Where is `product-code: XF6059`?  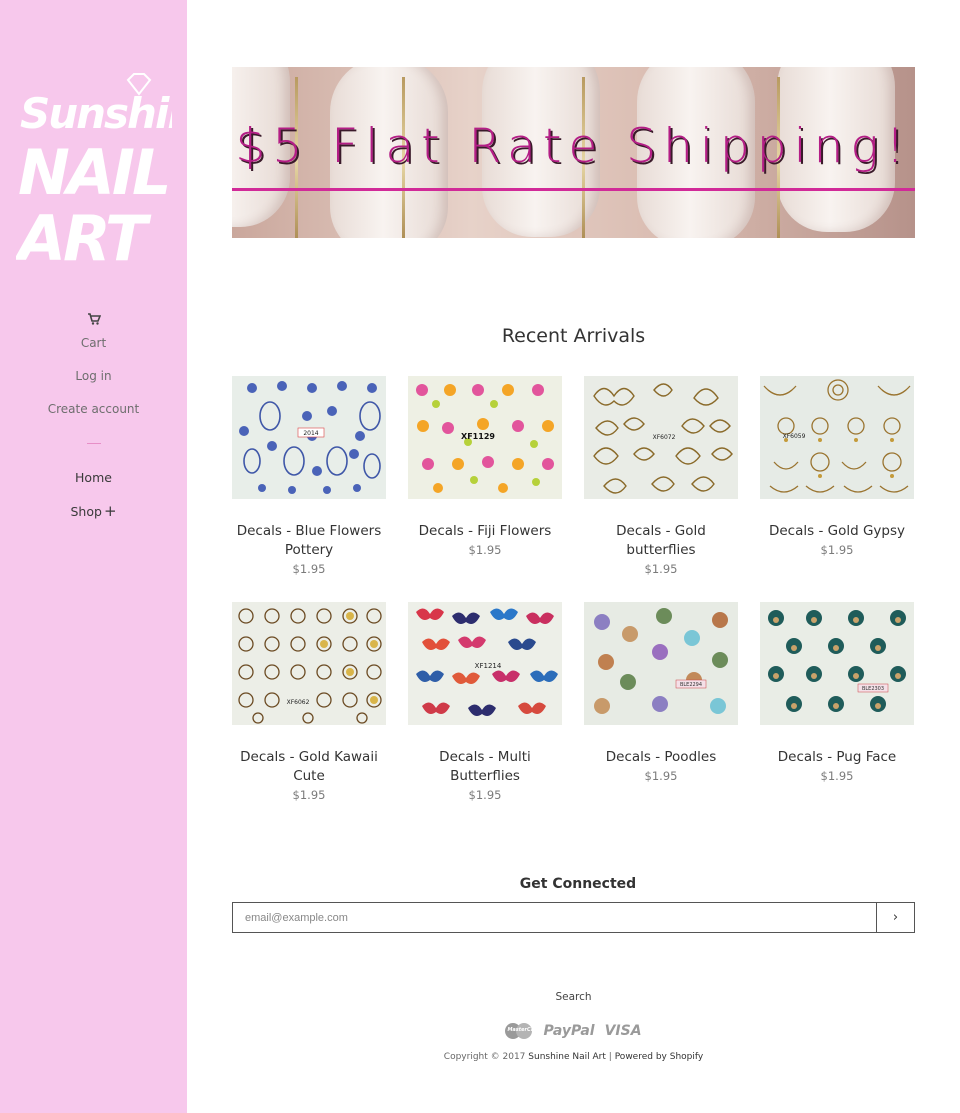
product-code: XF6059 is located at coordinates (794, 436).